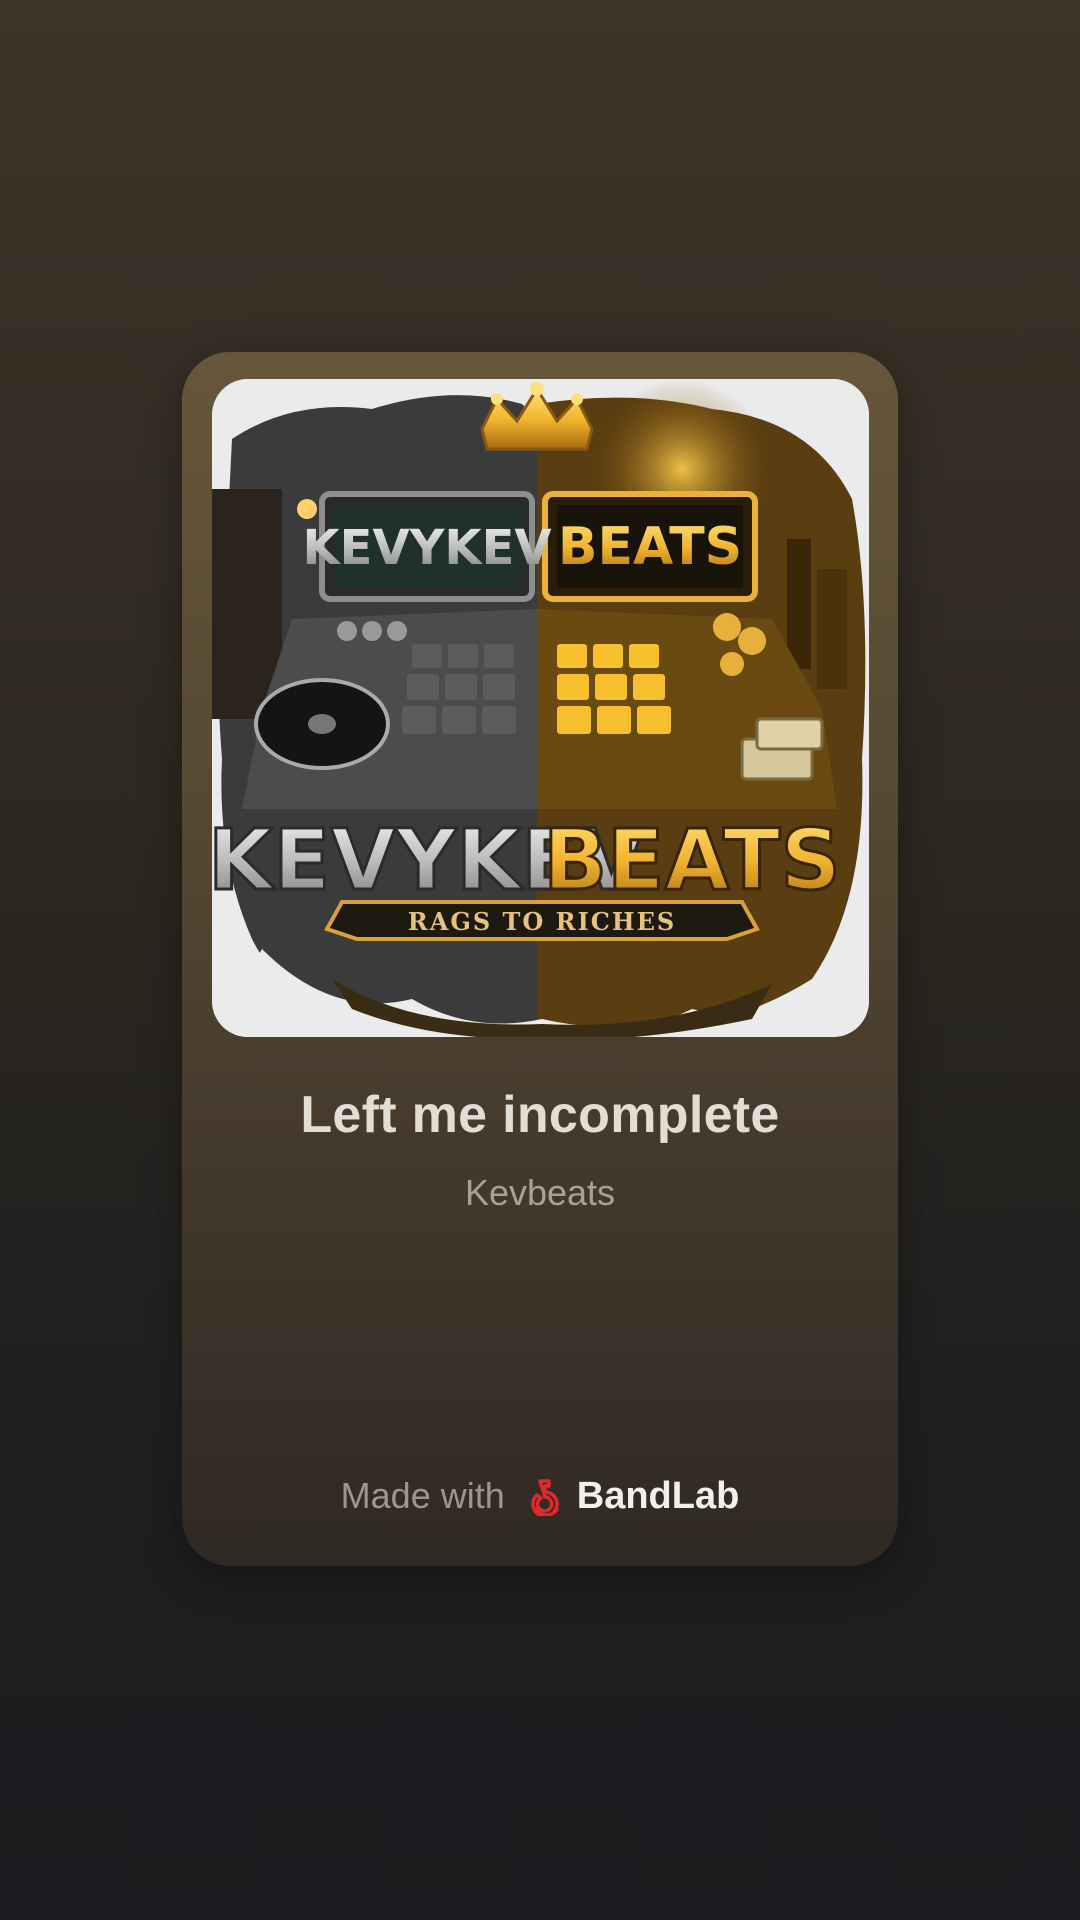 The image size is (1080, 1920). What do you see at coordinates (540, 1115) in the screenshot?
I see `track-title: Left me incomplete` at bounding box center [540, 1115].